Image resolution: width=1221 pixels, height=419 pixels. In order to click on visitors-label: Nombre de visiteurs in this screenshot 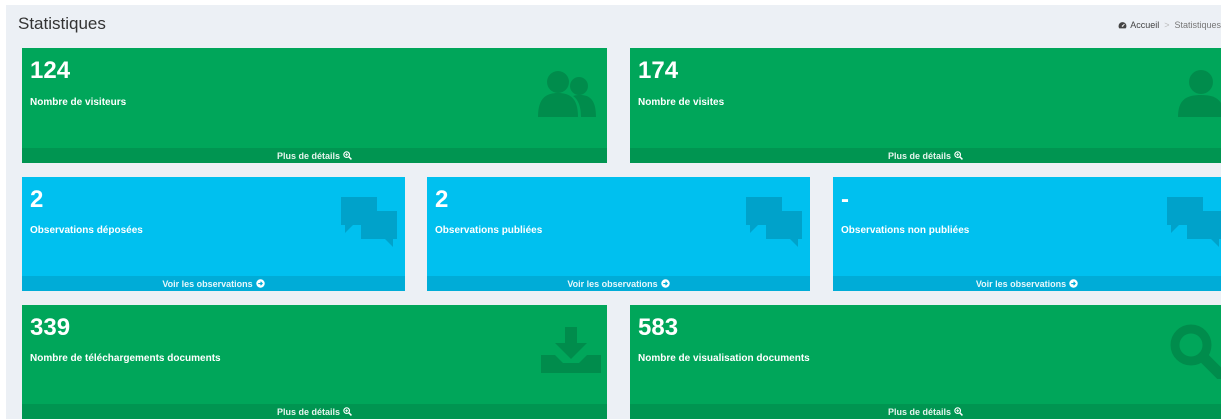, I will do `click(78, 102)`.